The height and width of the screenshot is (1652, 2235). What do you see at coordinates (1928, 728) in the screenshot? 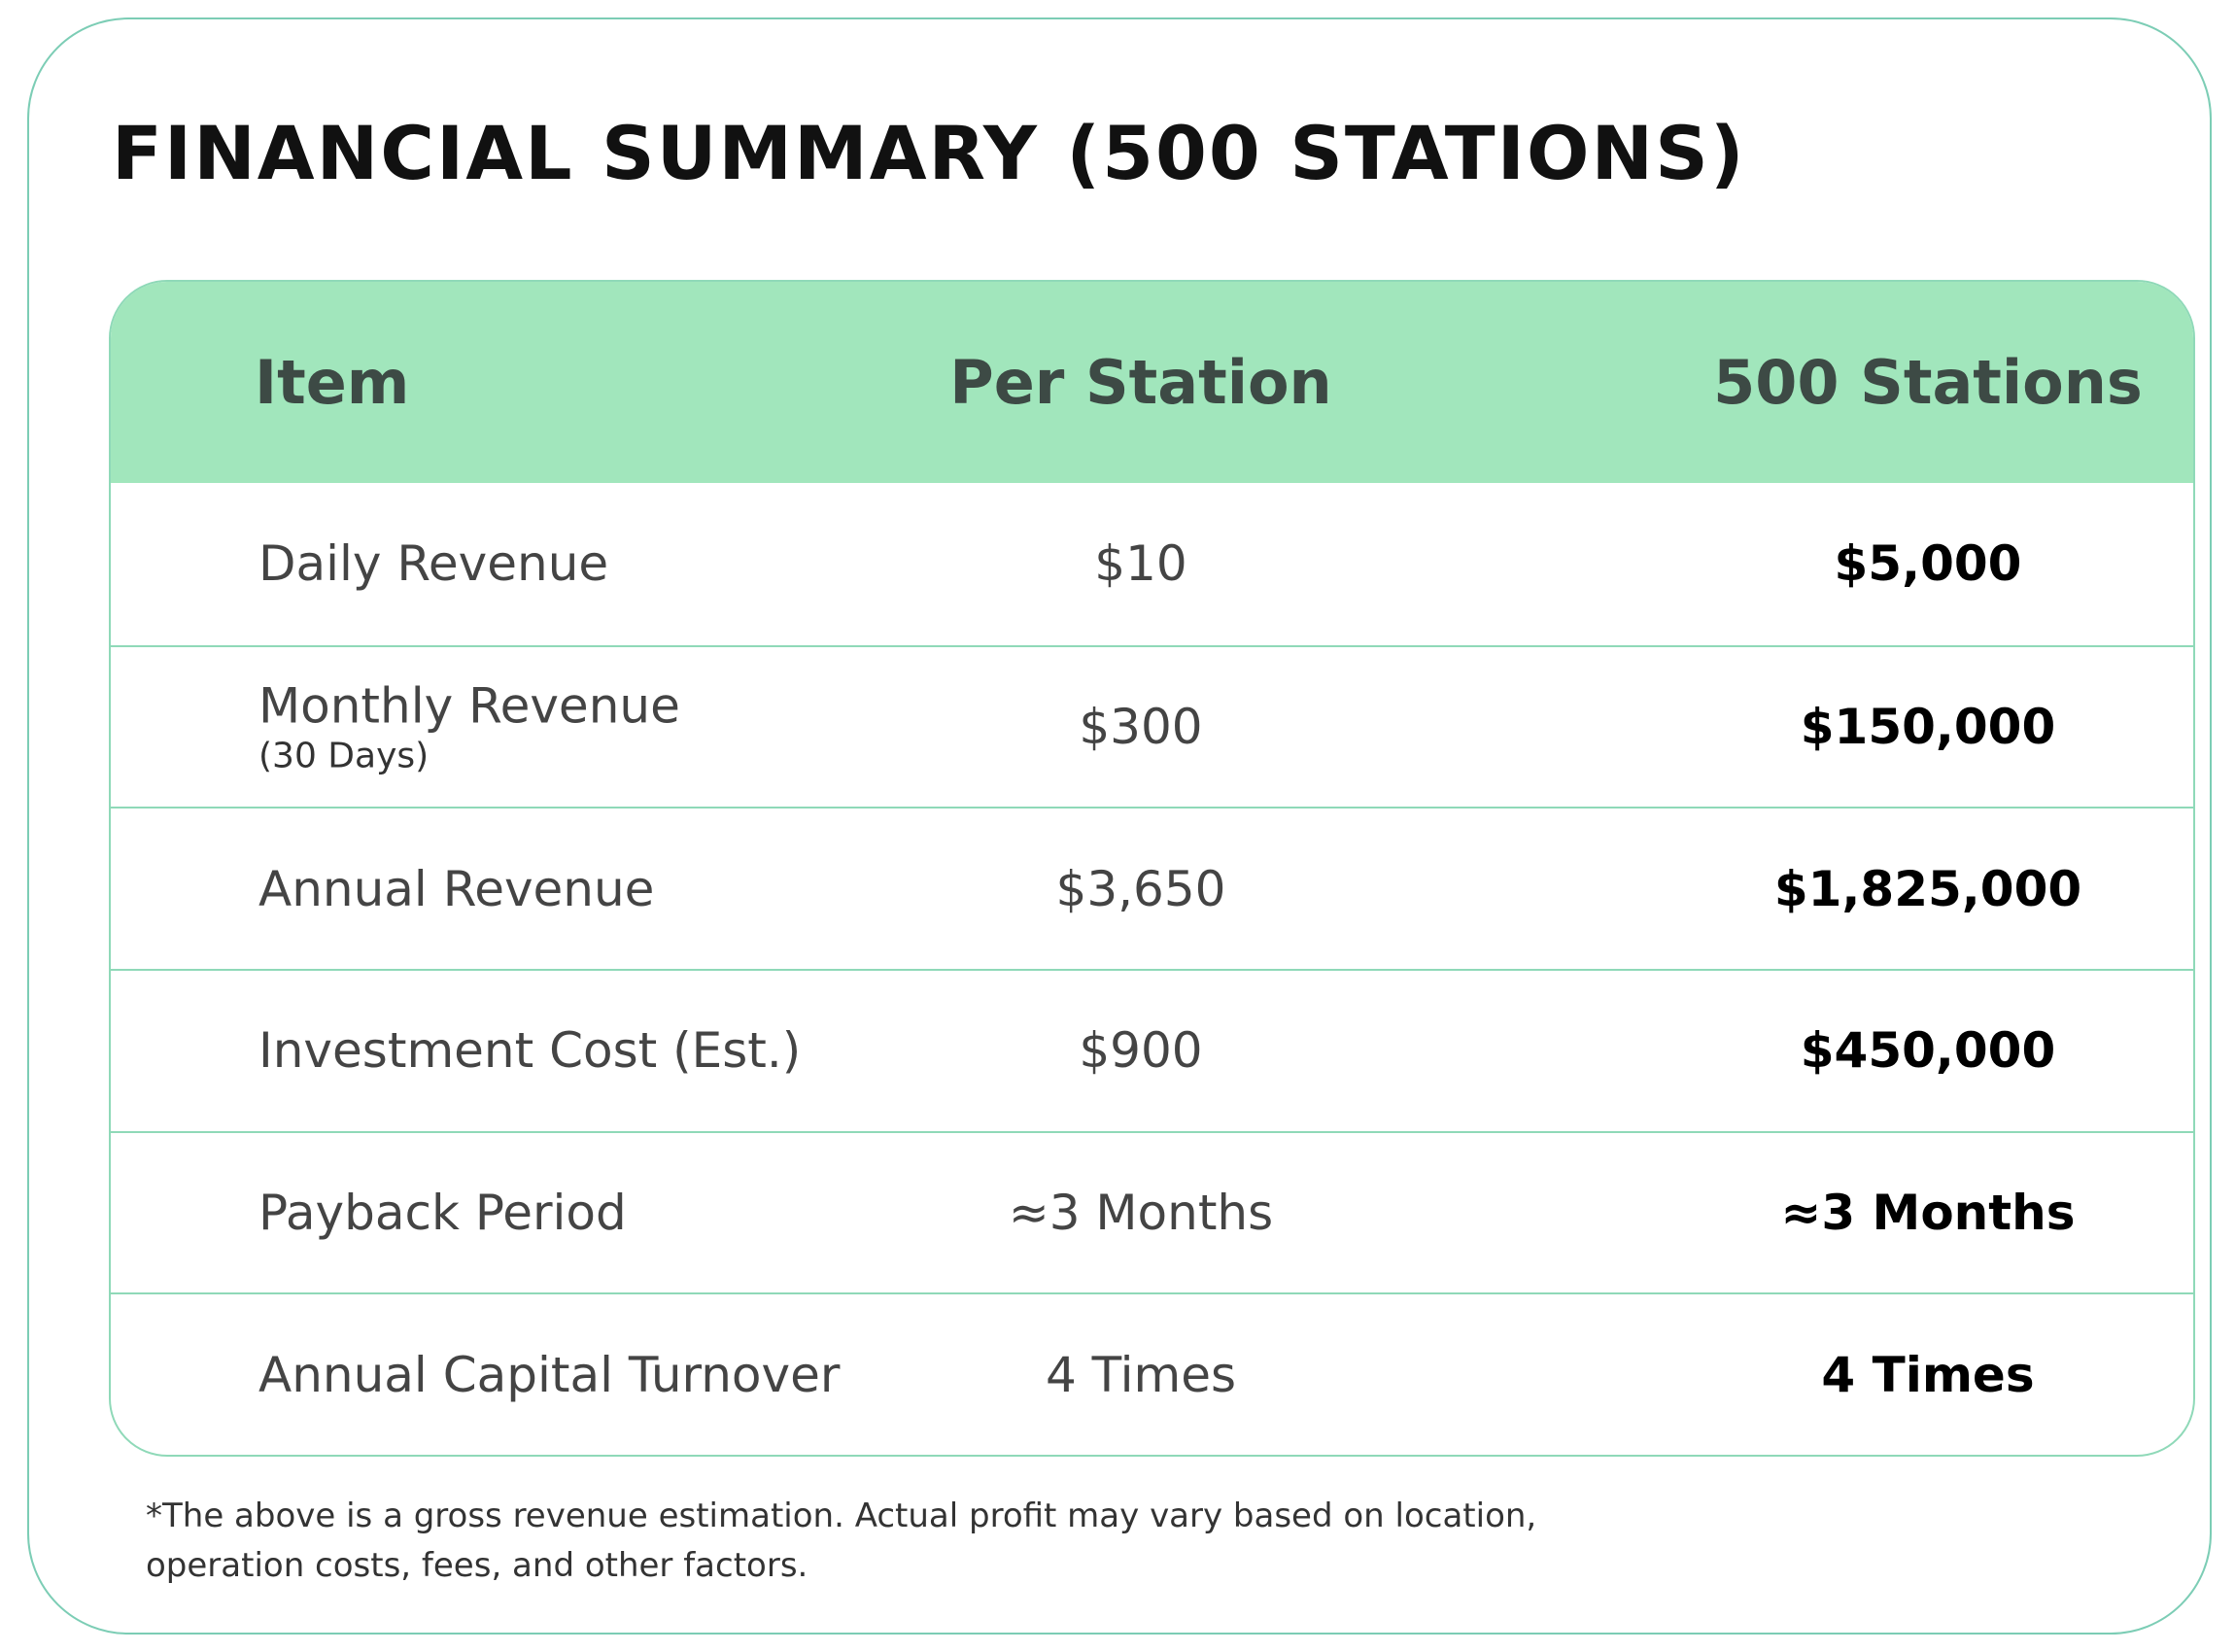
I see `row-total-value: $150,000` at bounding box center [1928, 728].